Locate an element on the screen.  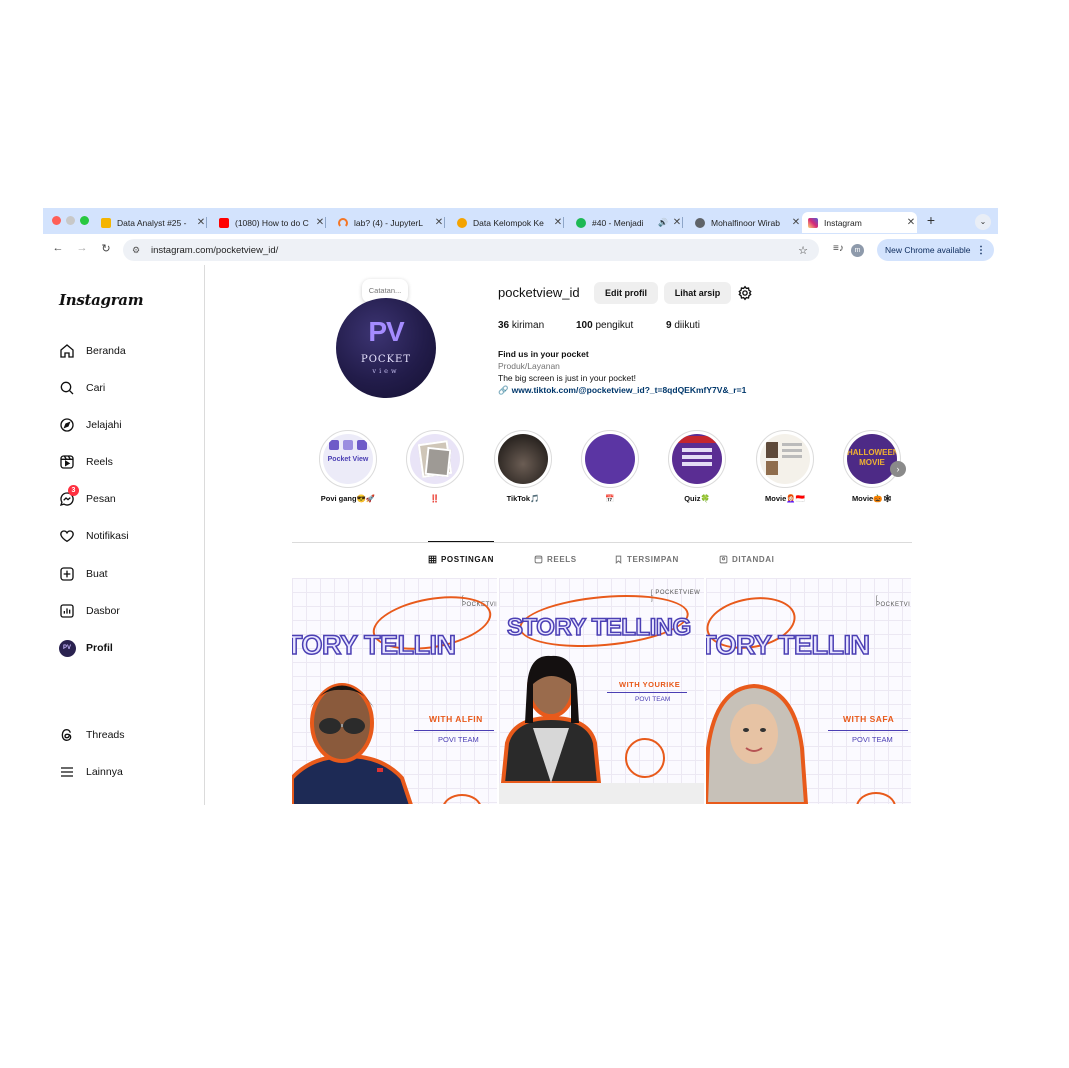
followers-count: 100 pengikut is located at coordinates (604, 325).